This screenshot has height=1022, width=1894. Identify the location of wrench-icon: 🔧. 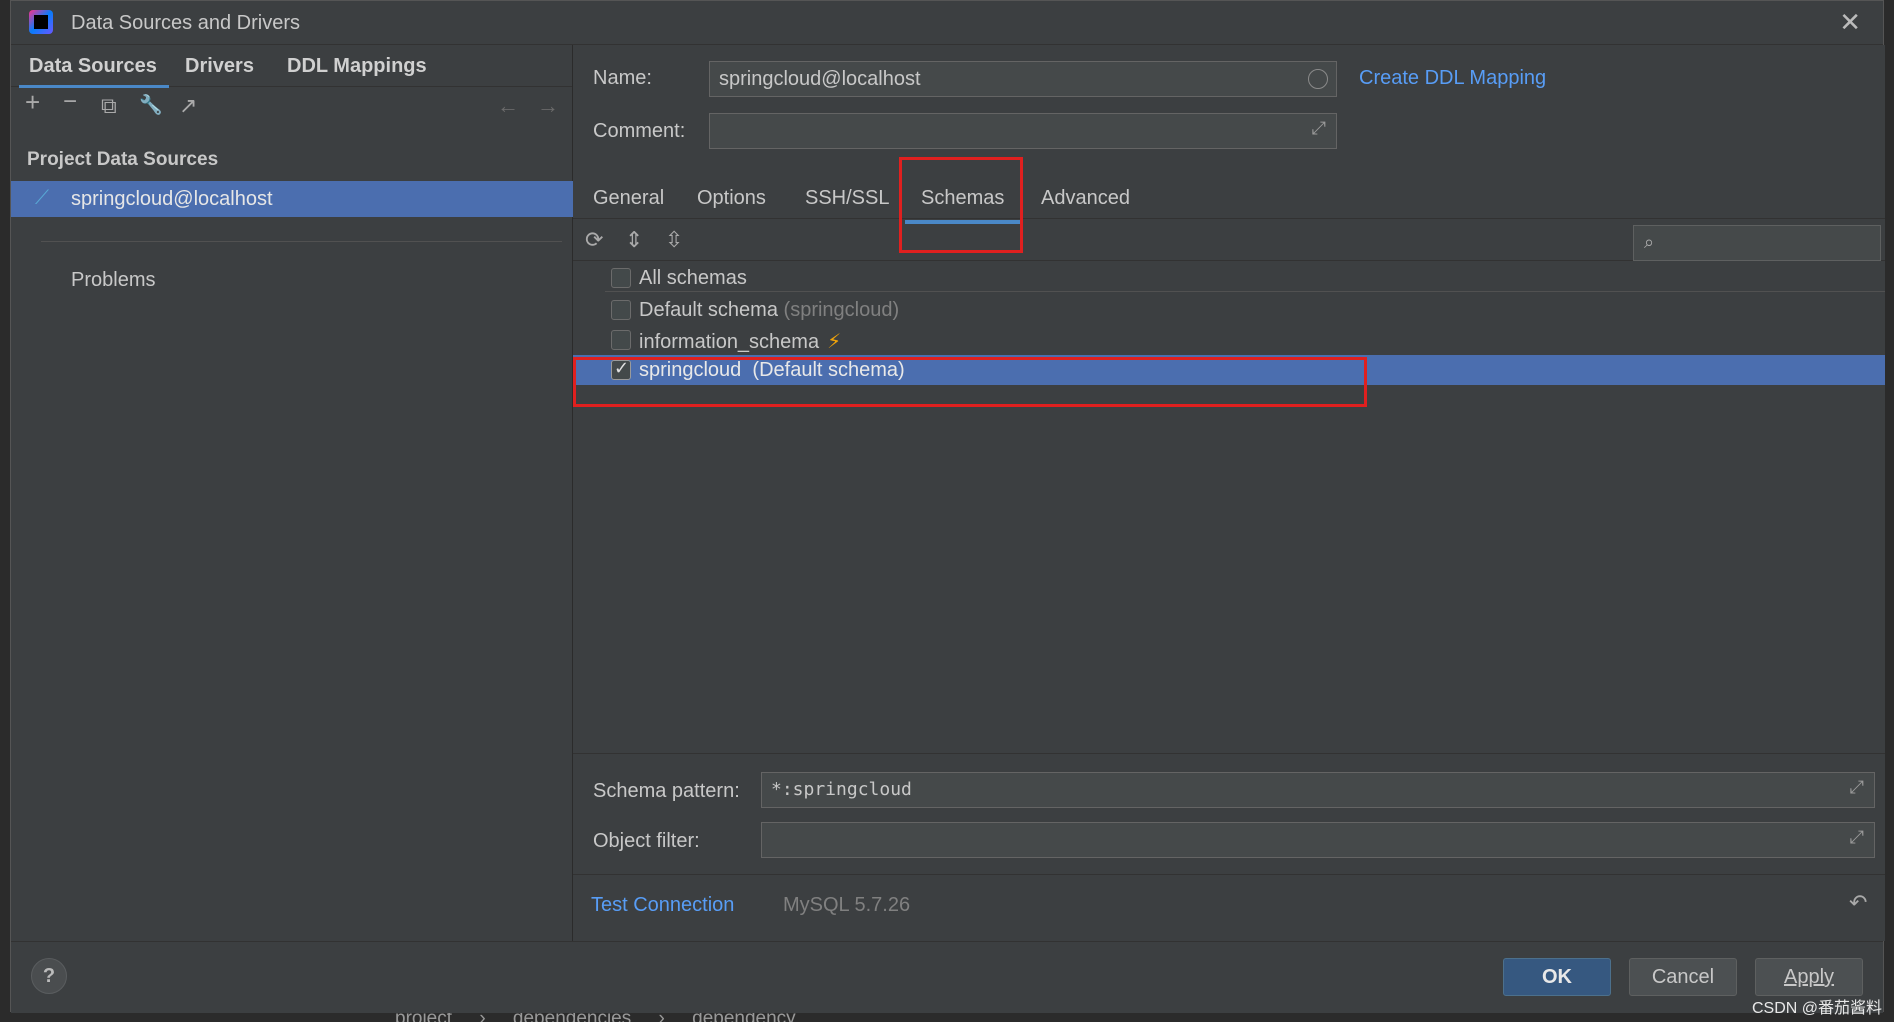
(151, 106).